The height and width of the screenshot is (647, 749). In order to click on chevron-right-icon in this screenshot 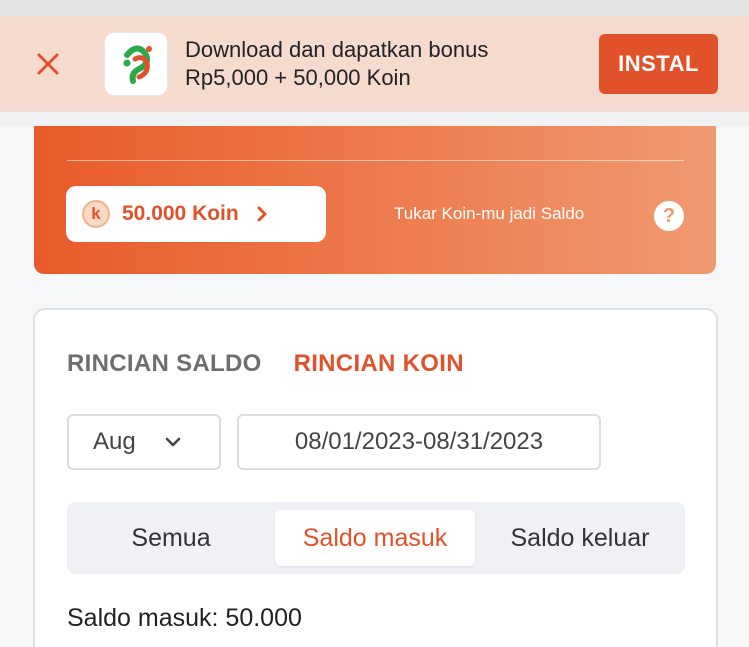, I will do `click(262, 214)`.